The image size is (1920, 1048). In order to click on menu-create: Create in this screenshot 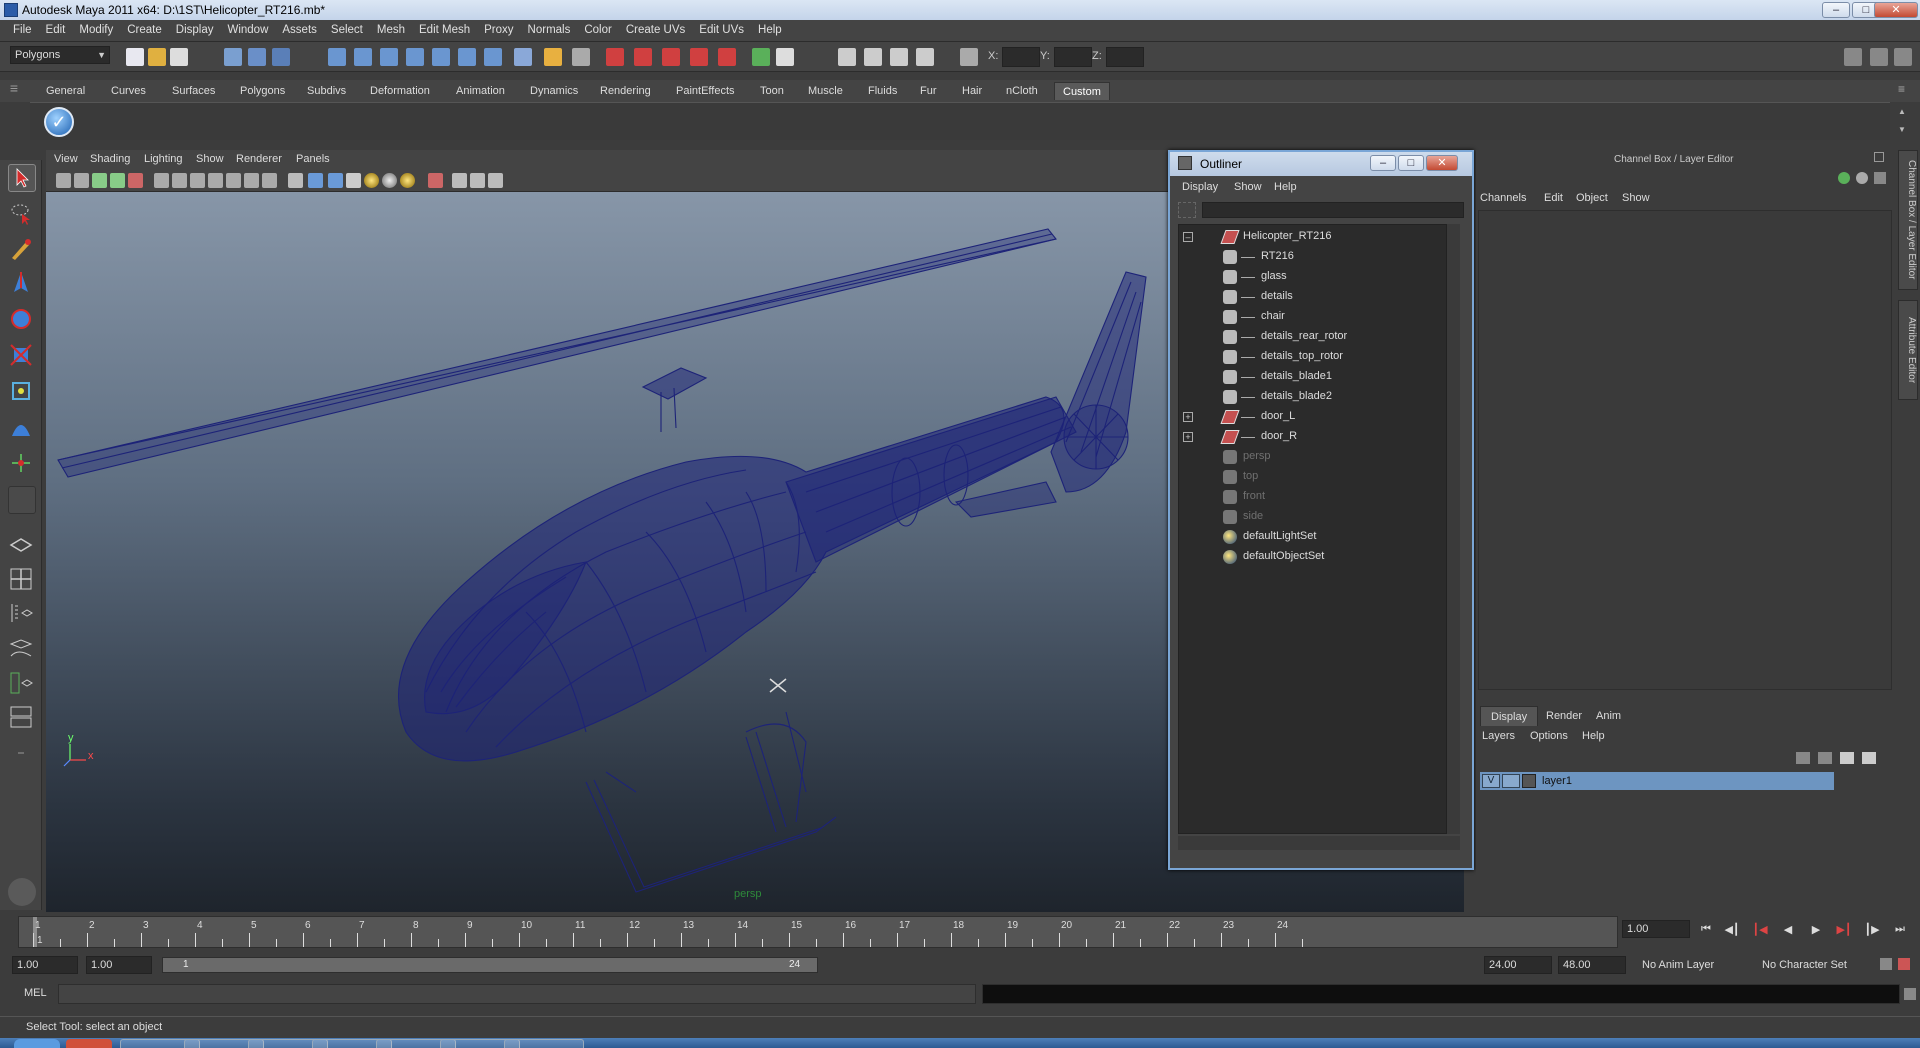, I will do `click(144, 30)`.